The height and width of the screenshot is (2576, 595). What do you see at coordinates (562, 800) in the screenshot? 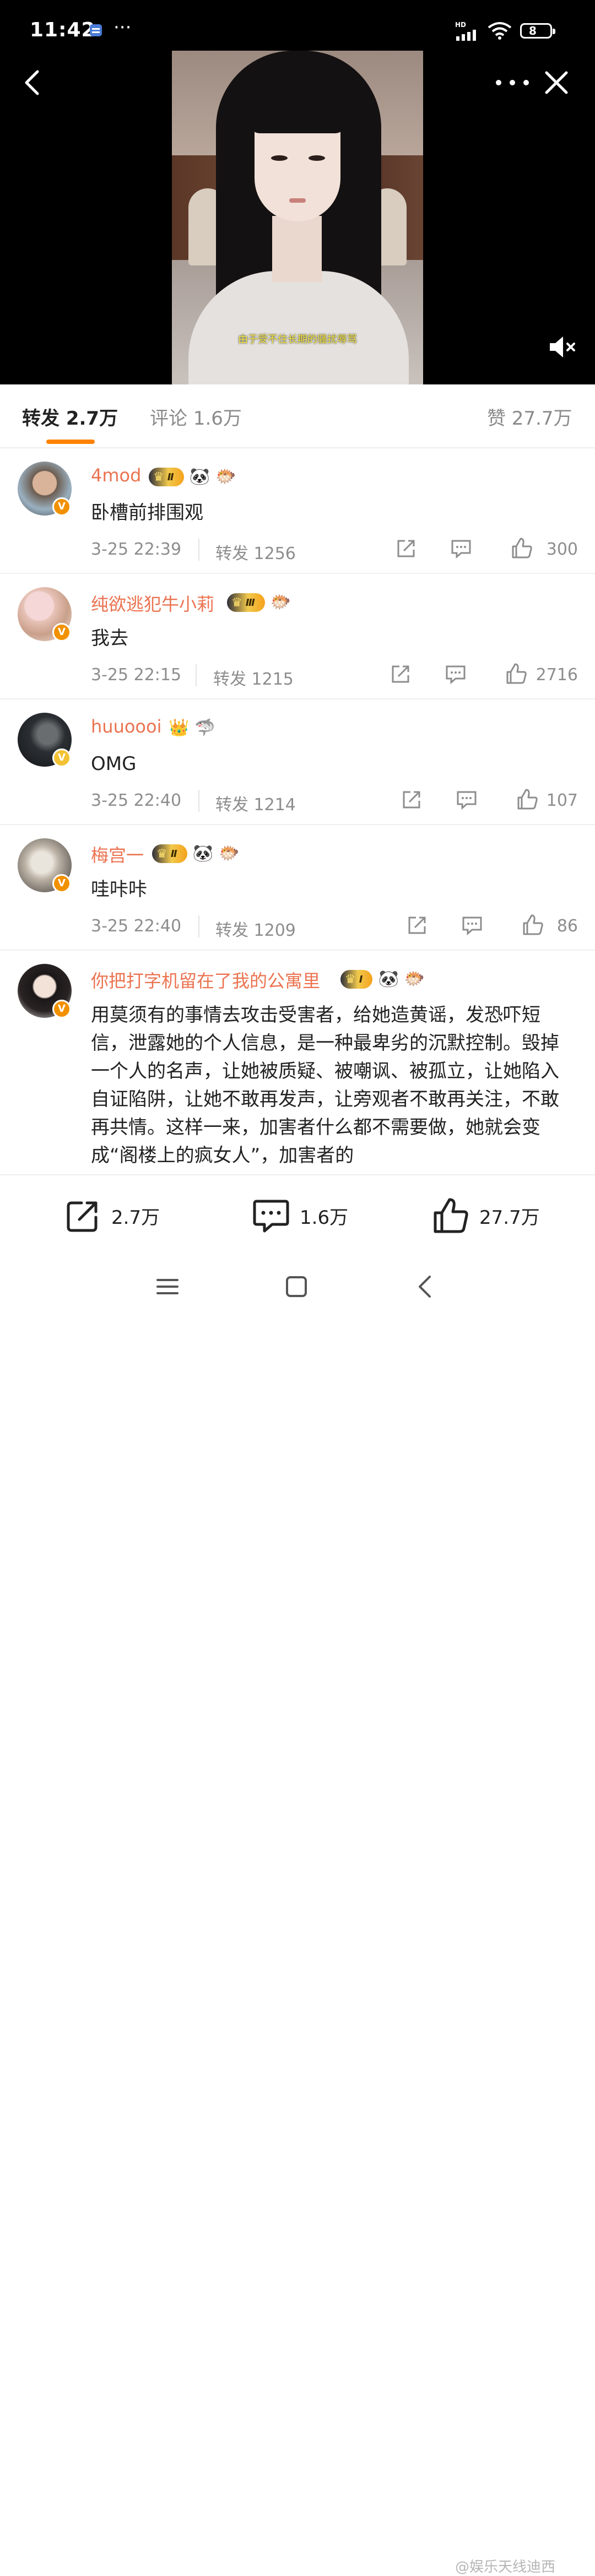
I see `like-count: 107` at bounding box center [562, 800].